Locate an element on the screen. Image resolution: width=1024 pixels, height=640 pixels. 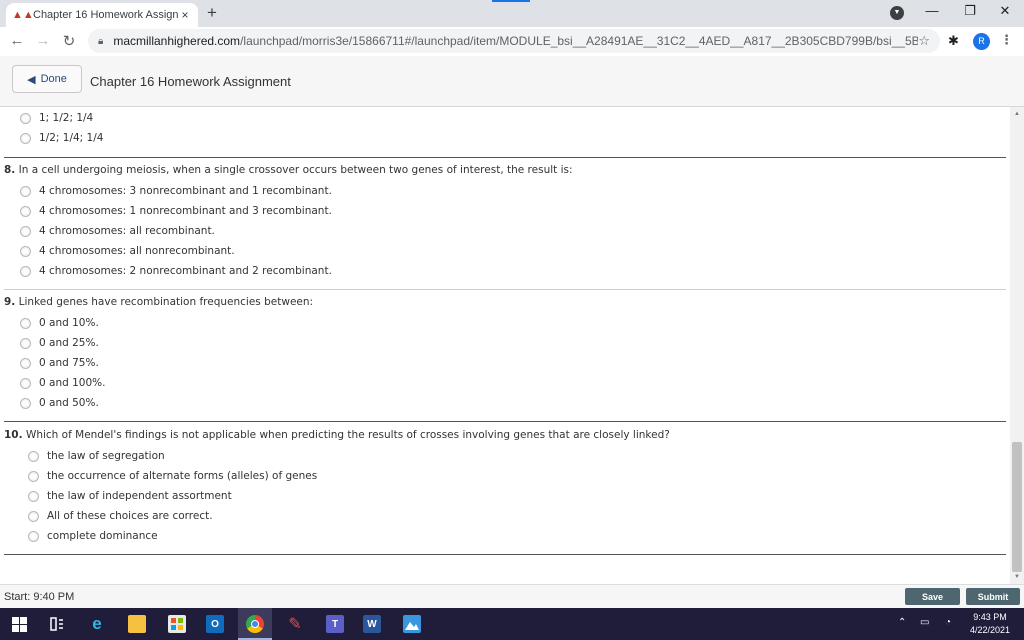
tab-title: Chapter 16 Homework Assignme is located at coordinates (105, 15).